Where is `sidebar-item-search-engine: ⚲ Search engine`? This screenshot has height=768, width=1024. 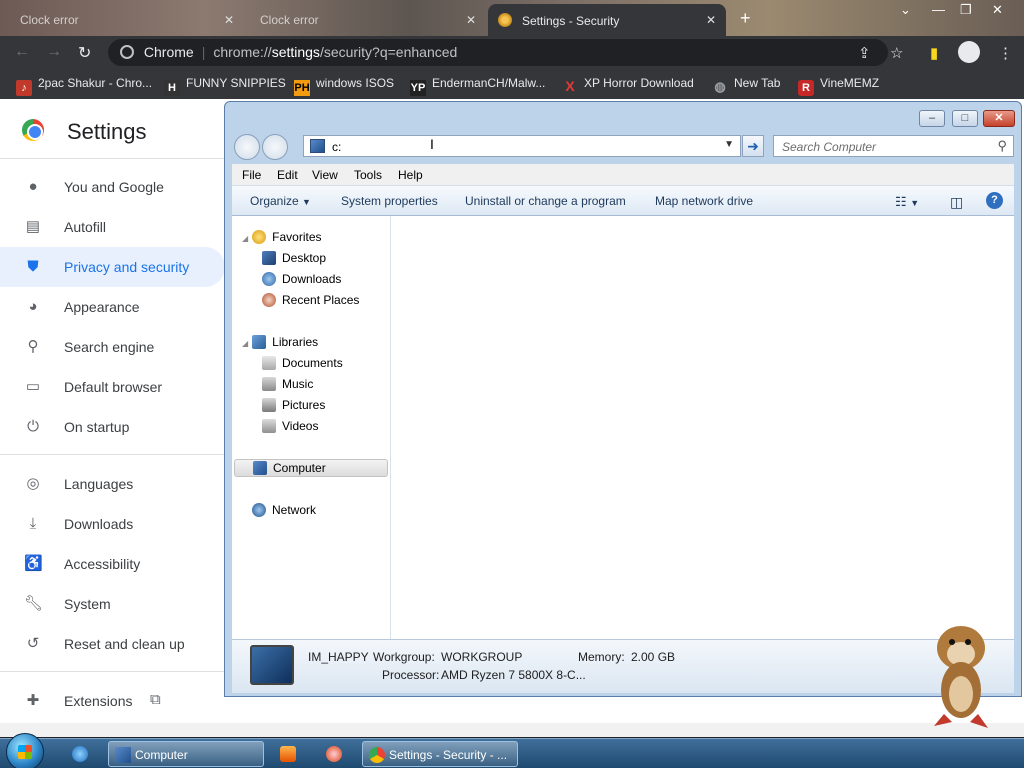
sidebar-item-search-engine: ⚲ Search engine is located at coordinates (112, 347).